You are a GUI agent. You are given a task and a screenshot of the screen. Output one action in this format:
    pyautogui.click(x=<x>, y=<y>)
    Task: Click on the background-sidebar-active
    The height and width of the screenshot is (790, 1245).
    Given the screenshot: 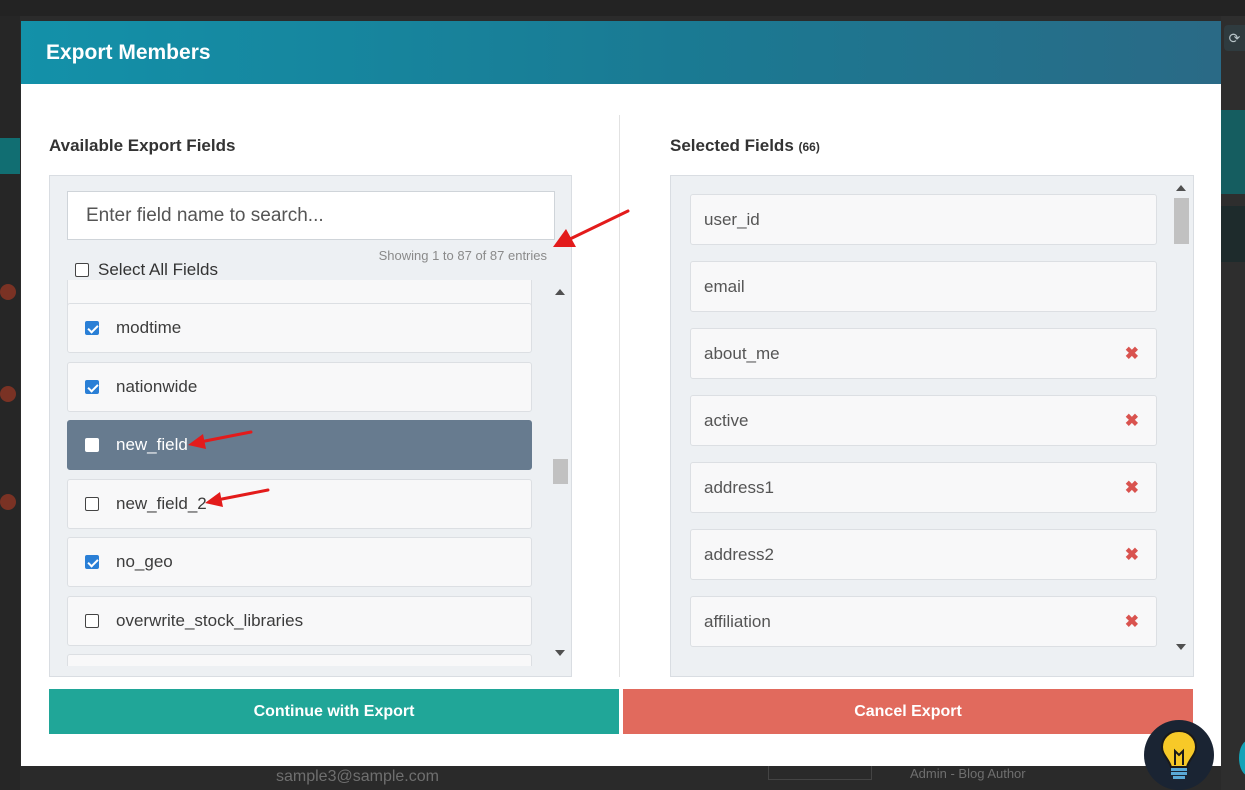 What is the action you would take?
    pyautogui.click(x=10, y=156)
    